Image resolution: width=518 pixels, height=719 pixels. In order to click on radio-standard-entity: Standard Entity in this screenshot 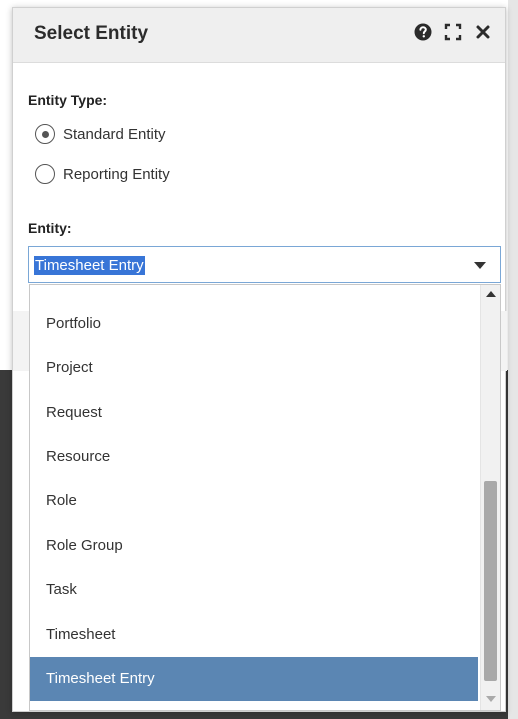, I will do `click(100, 134)`.